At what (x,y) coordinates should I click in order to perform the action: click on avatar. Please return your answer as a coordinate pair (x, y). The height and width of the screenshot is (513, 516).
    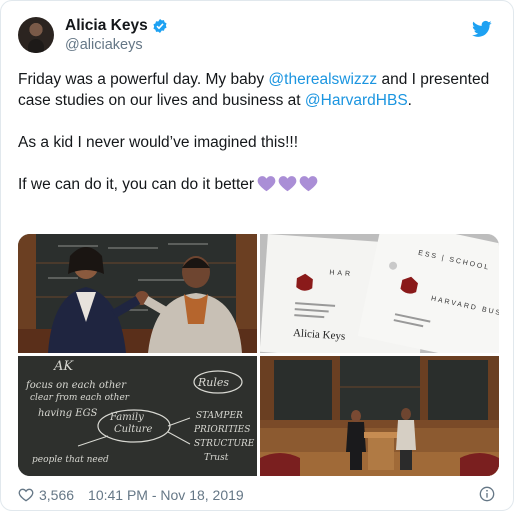
    Looking at the image, I should click on (36, 35).